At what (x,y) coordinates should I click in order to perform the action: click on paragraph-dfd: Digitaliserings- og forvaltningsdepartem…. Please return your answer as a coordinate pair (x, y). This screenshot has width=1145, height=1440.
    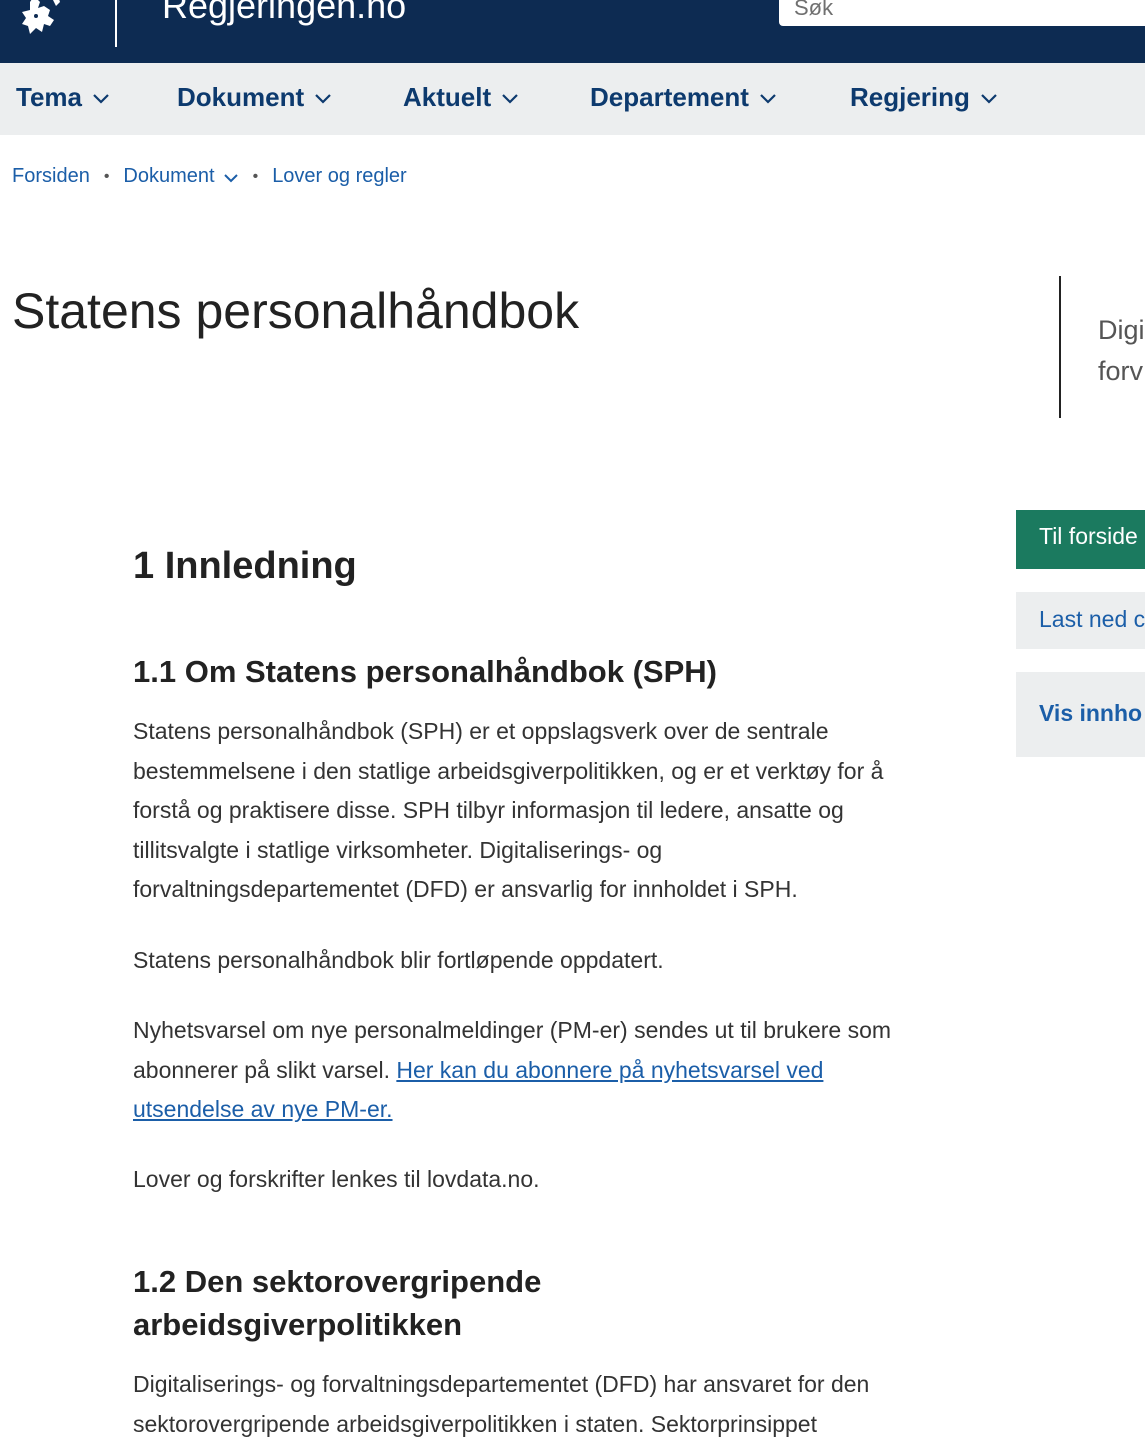
    Looking at the image, I should click on (501, 1404).